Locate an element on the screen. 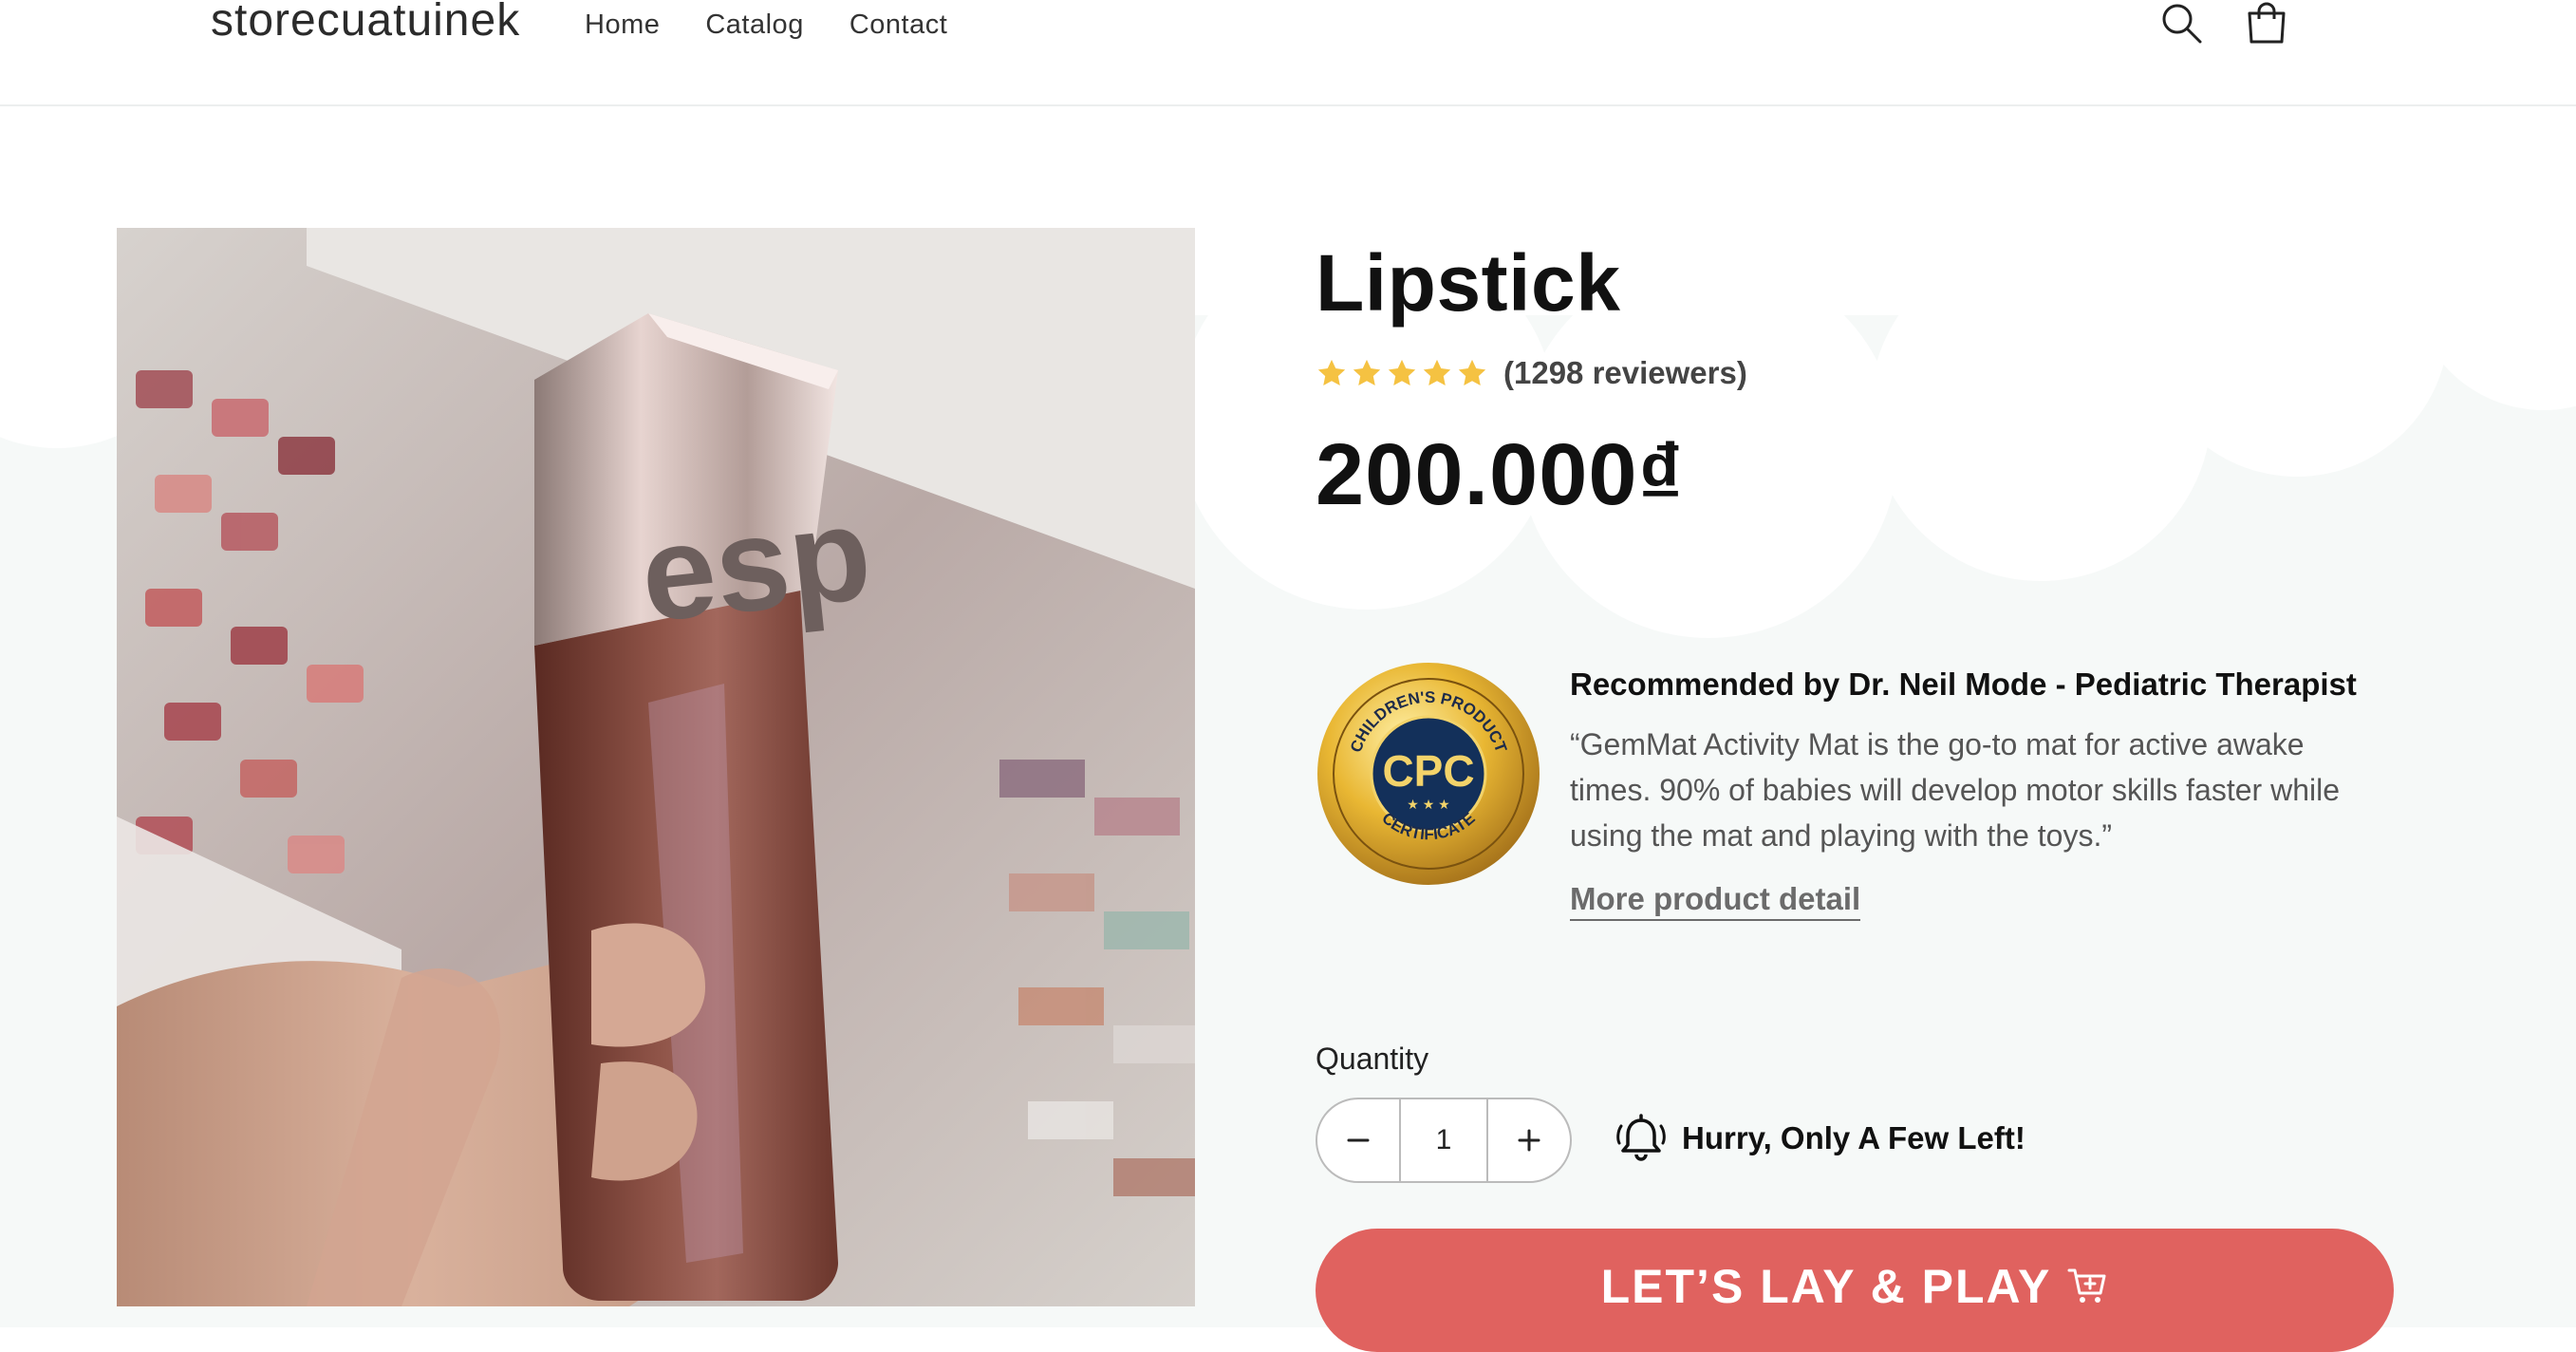 The height and width of the screenshot is (1352, 2576). nav-catalog: Catalog is located at coordinates (754, 25).